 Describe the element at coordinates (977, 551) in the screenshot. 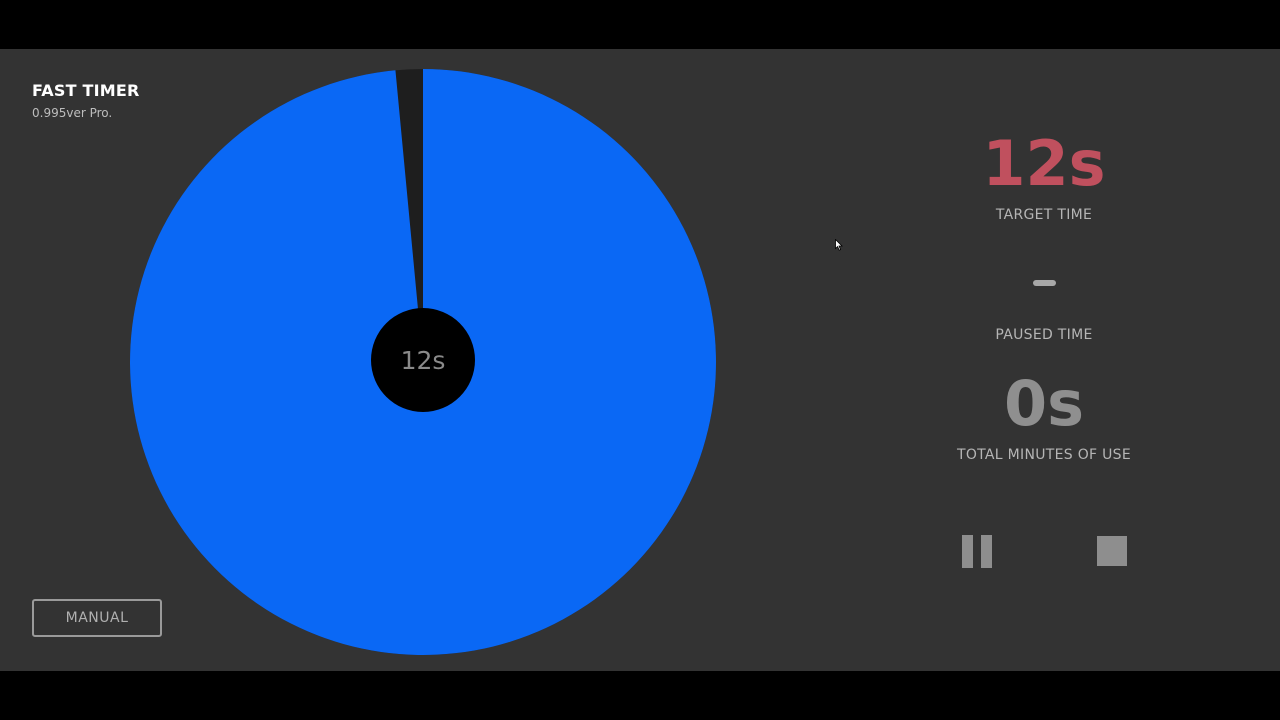

I see `pause-button` at that location.